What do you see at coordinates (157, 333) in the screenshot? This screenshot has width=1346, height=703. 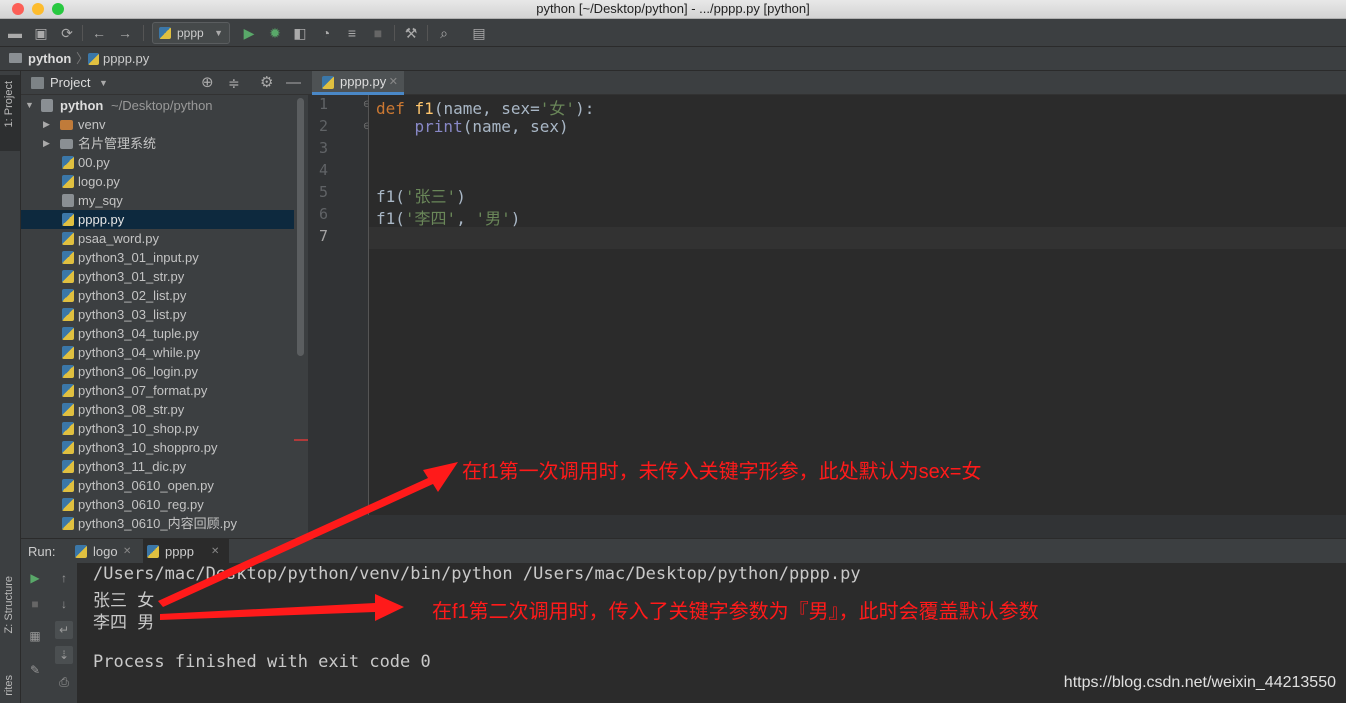 I see `tree-item: python3_04_tuple.py` at bounding box center [157, 333].